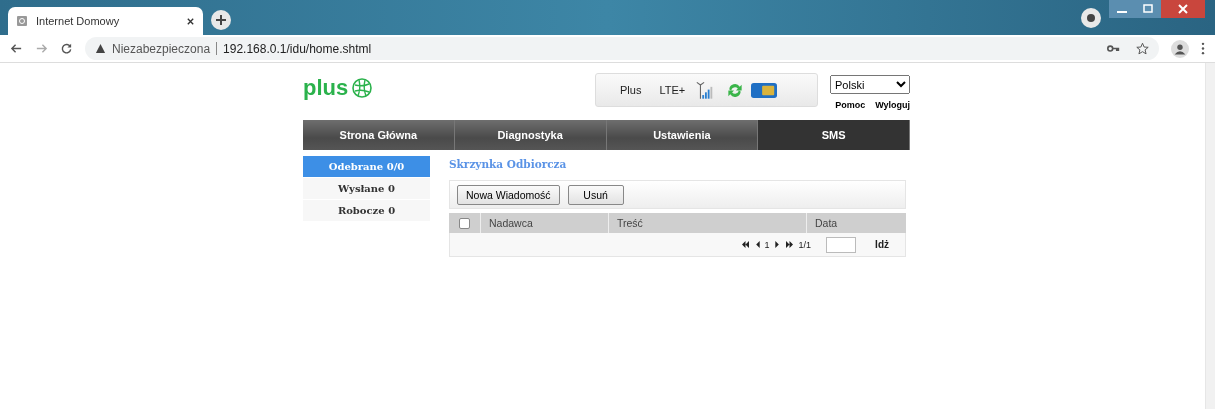 Image resolution: width=1215 pixels, height=409 pixels. Describe the element at coordinates (834, 135) in the screenshot. I see `nav-tab: SMS` at that location.